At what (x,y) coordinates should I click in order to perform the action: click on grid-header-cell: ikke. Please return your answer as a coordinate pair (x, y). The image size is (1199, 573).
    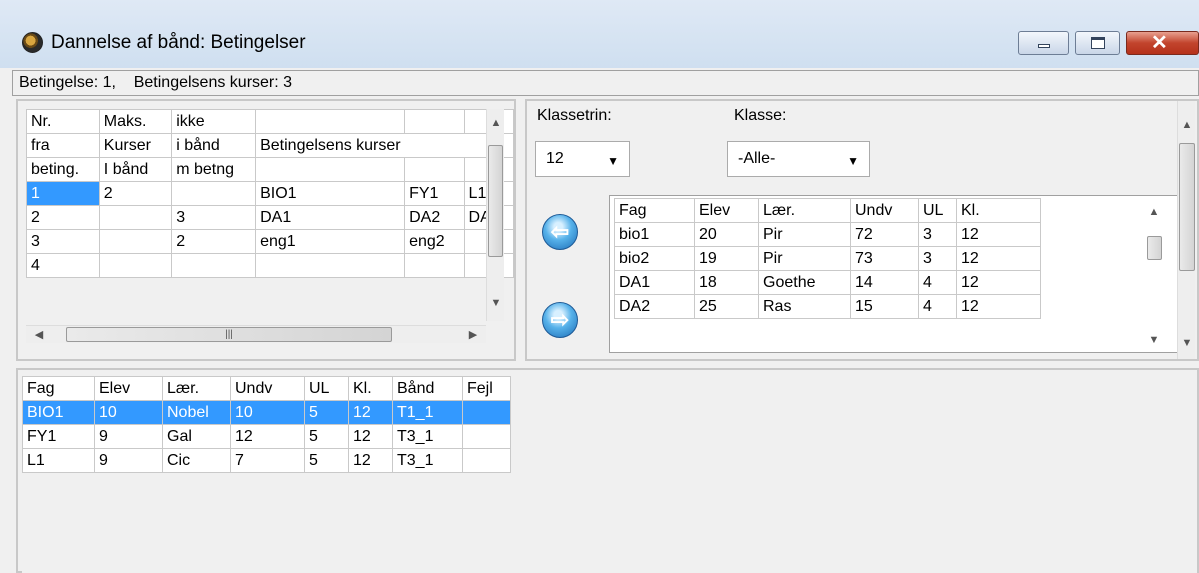
    Looking at the image, I should click on (214, 121).